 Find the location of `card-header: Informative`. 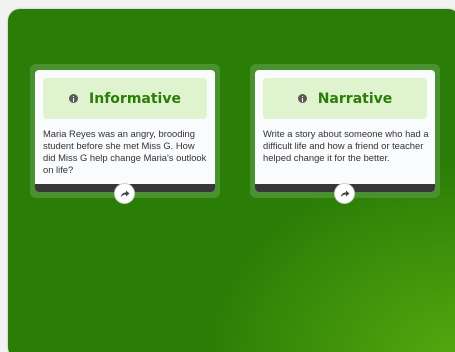

card-header: Informative is located at coordinates (125, 98).